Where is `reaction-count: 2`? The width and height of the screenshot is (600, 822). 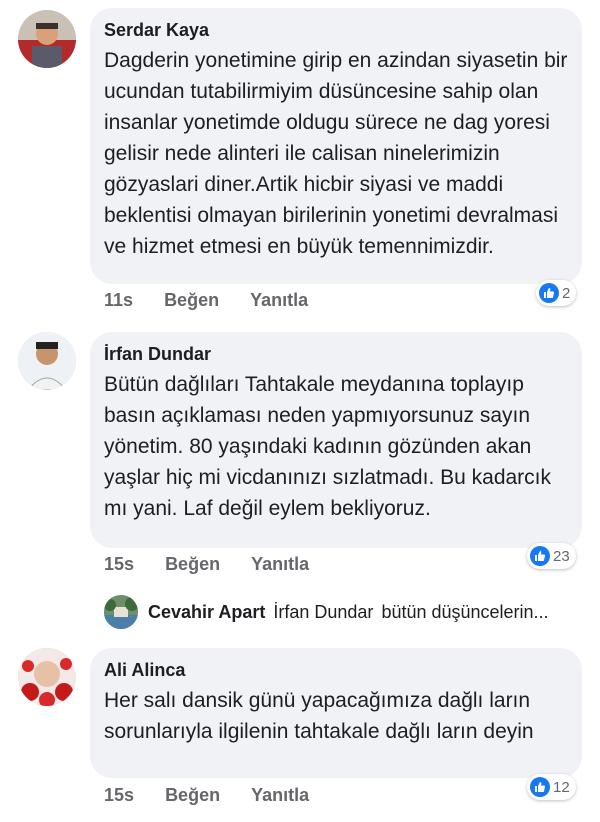
reaction-count: 2 is located at coordinates (566, 293).